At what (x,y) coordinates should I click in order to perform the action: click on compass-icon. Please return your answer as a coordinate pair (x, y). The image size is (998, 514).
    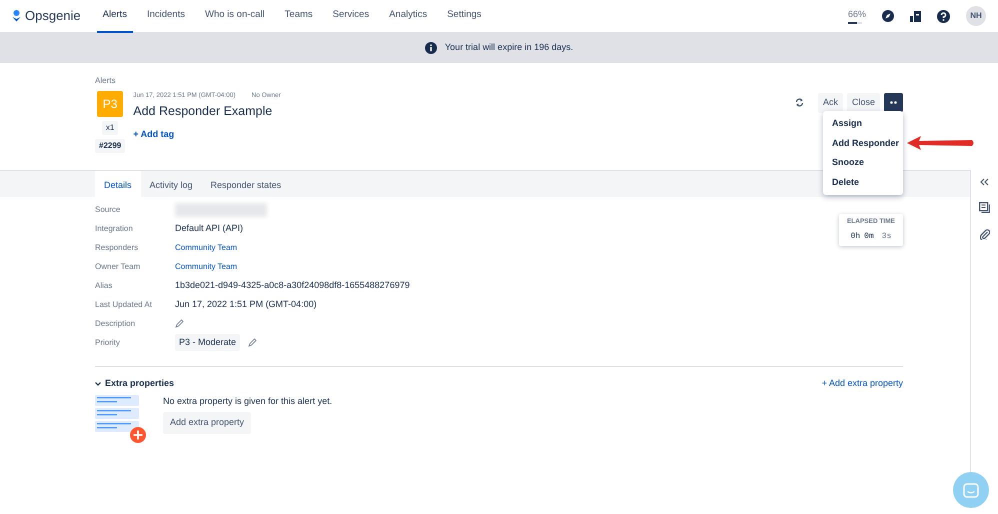
    Looking at the image, I should click on (888, 16).